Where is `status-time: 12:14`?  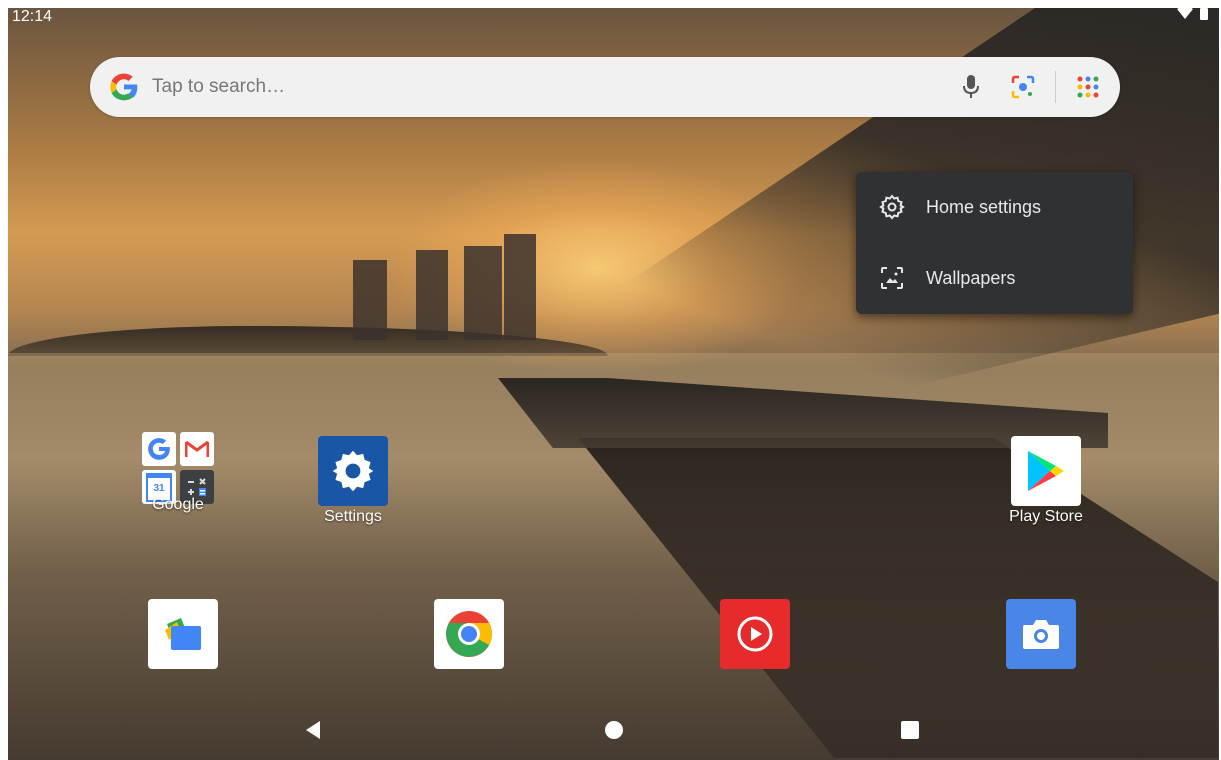 status-time: 12:14 is located at coordinates (32, 16).